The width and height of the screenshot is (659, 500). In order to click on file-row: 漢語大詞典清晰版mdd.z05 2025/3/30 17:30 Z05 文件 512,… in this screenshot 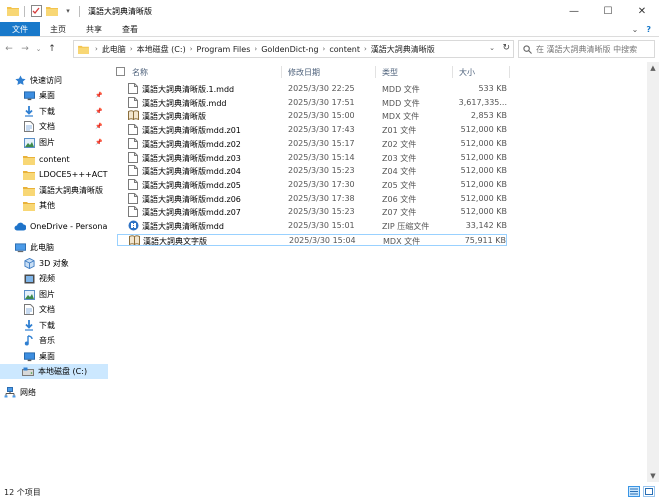, I will do `click(312, 184)`.